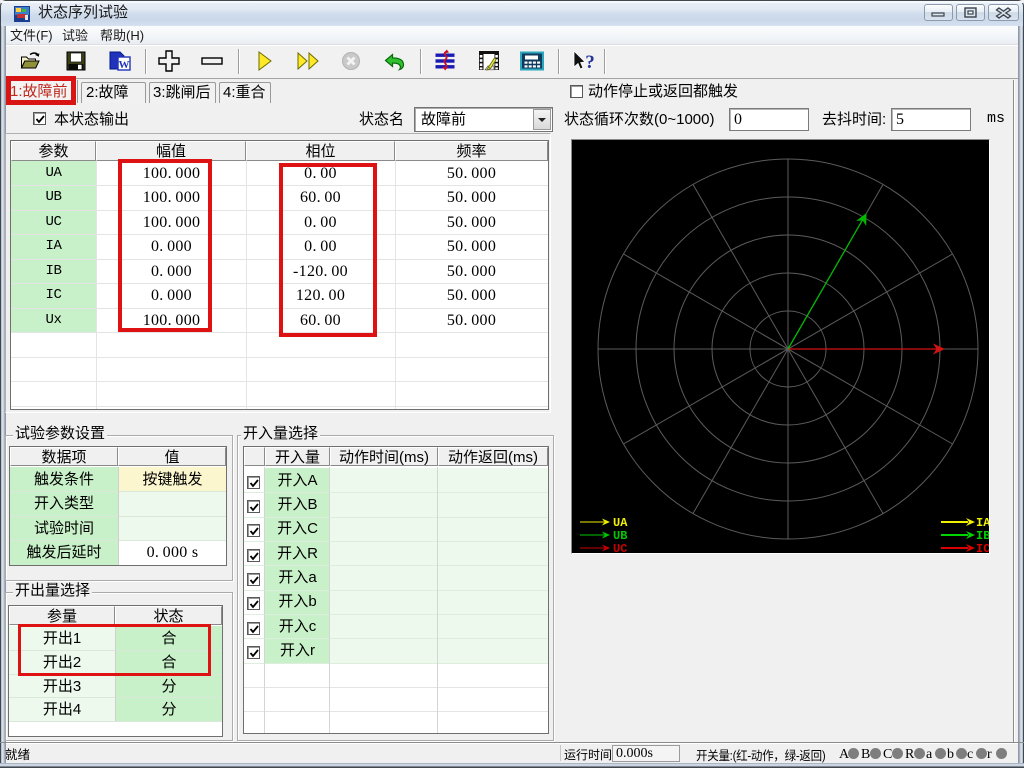 The width and height of the screenshot is (1024, 768). I want to click on svg-text: IA, so click(983, 523).